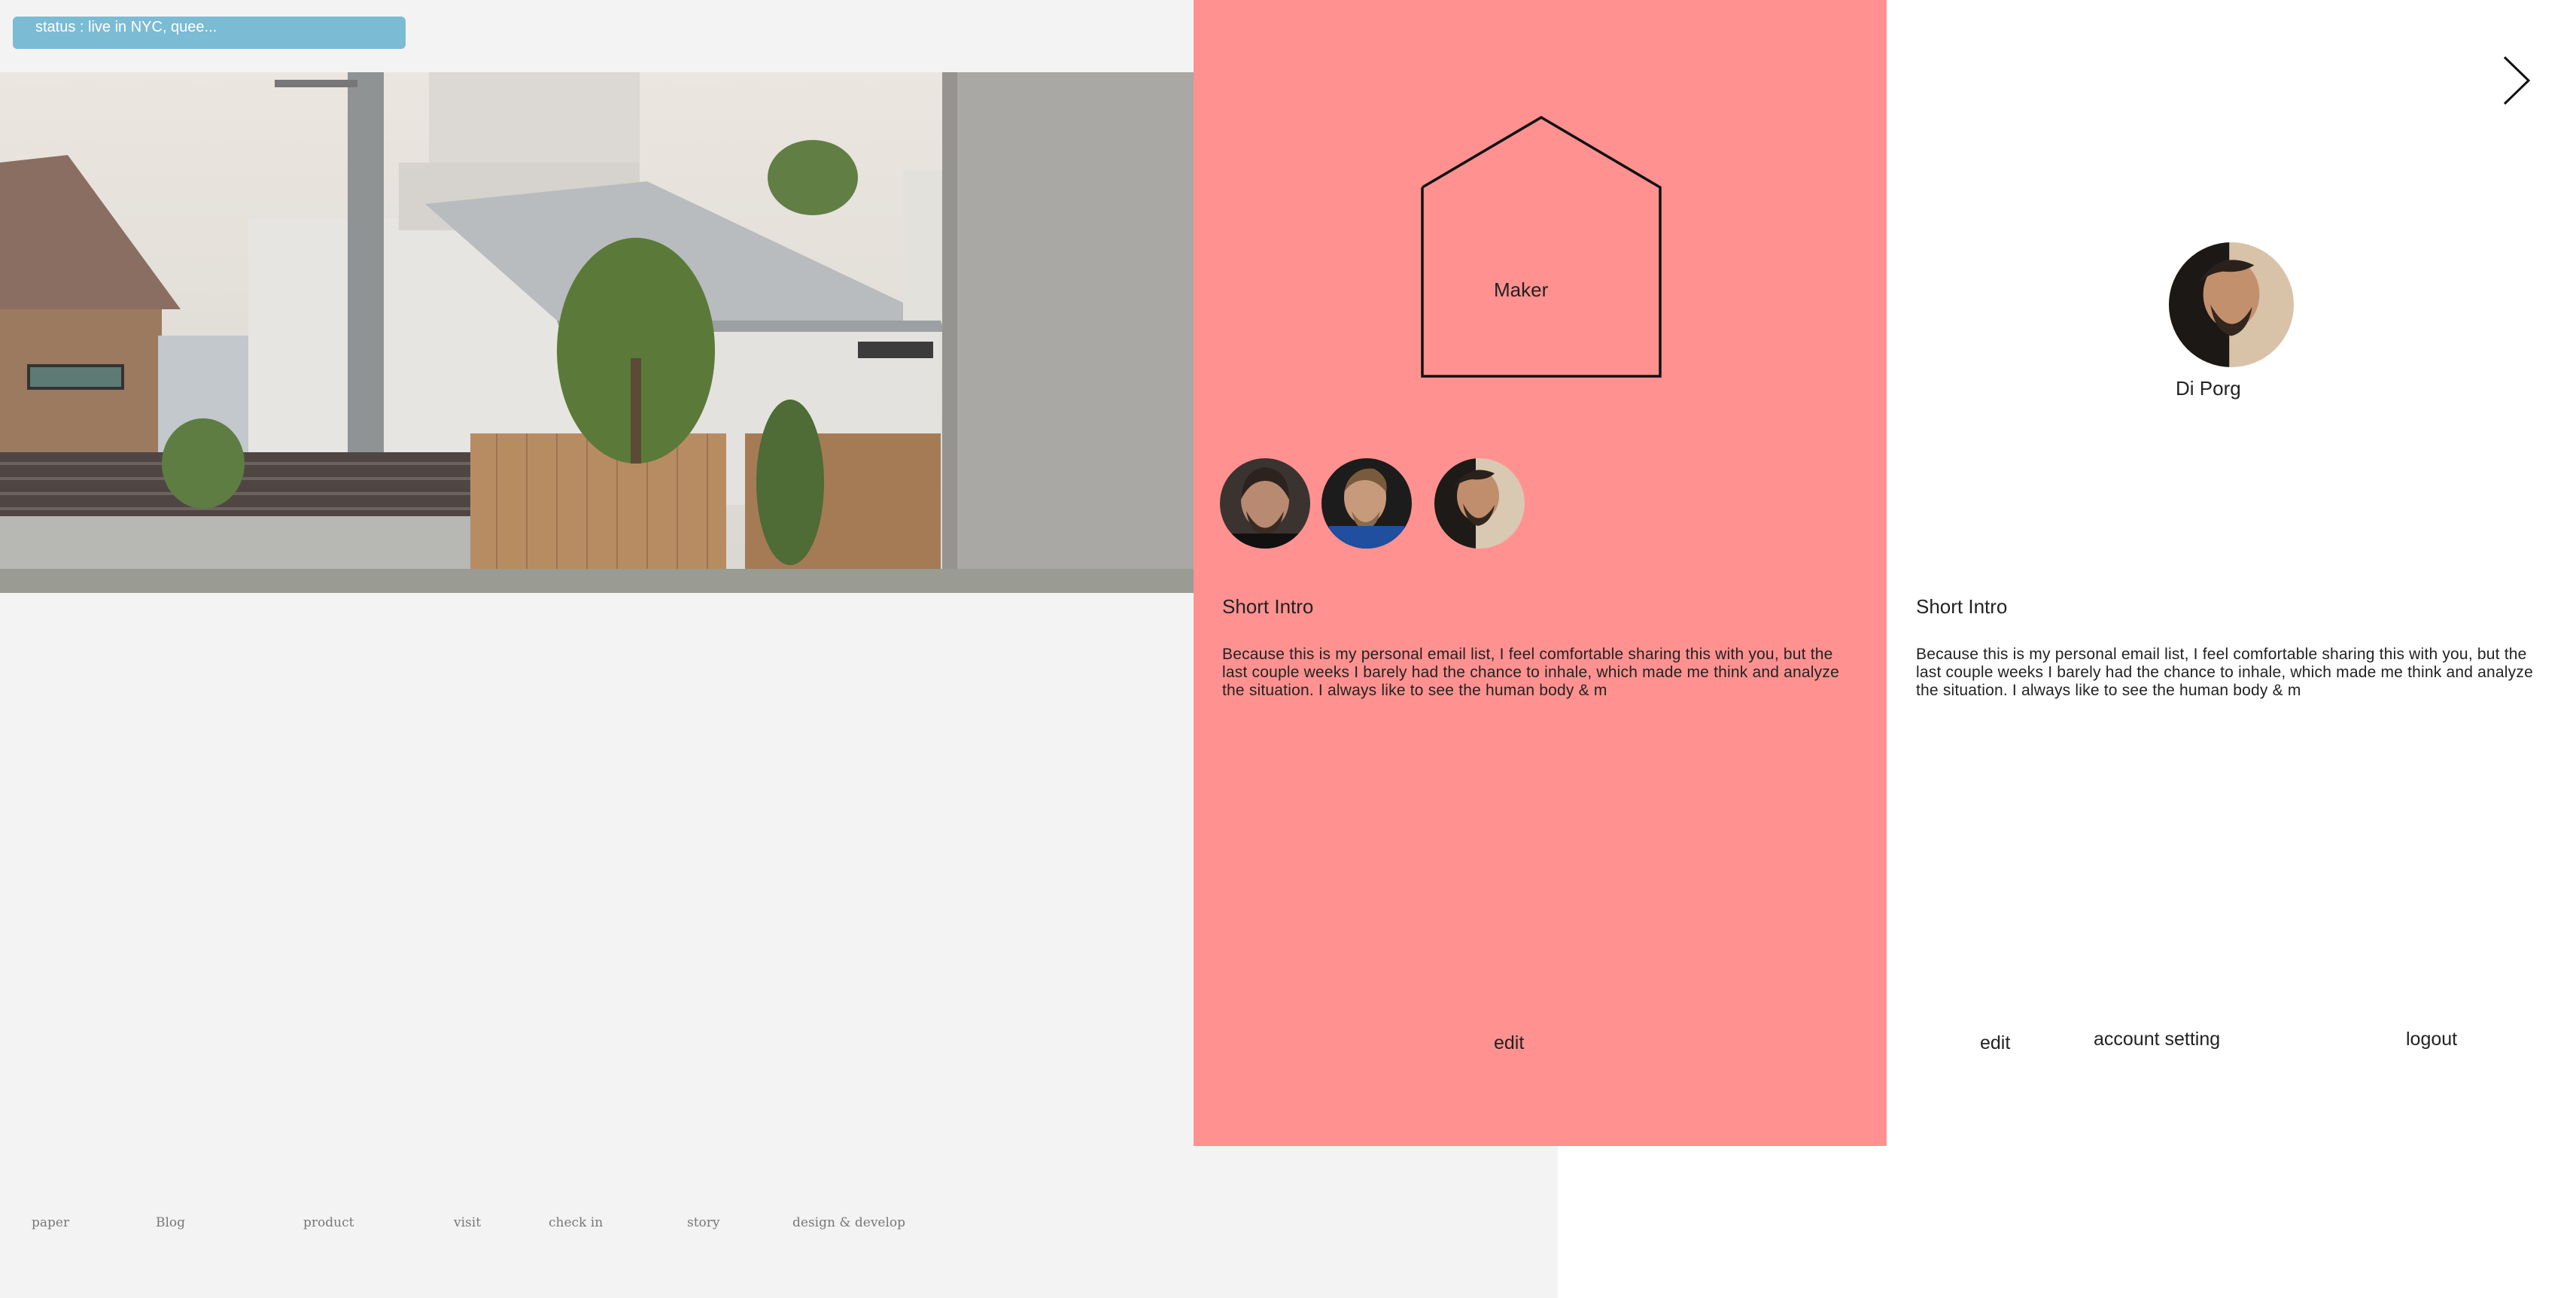 The image size is (2576, 1298). I want to click on profile-intro-title: Short Intro, so click(1962, 606).